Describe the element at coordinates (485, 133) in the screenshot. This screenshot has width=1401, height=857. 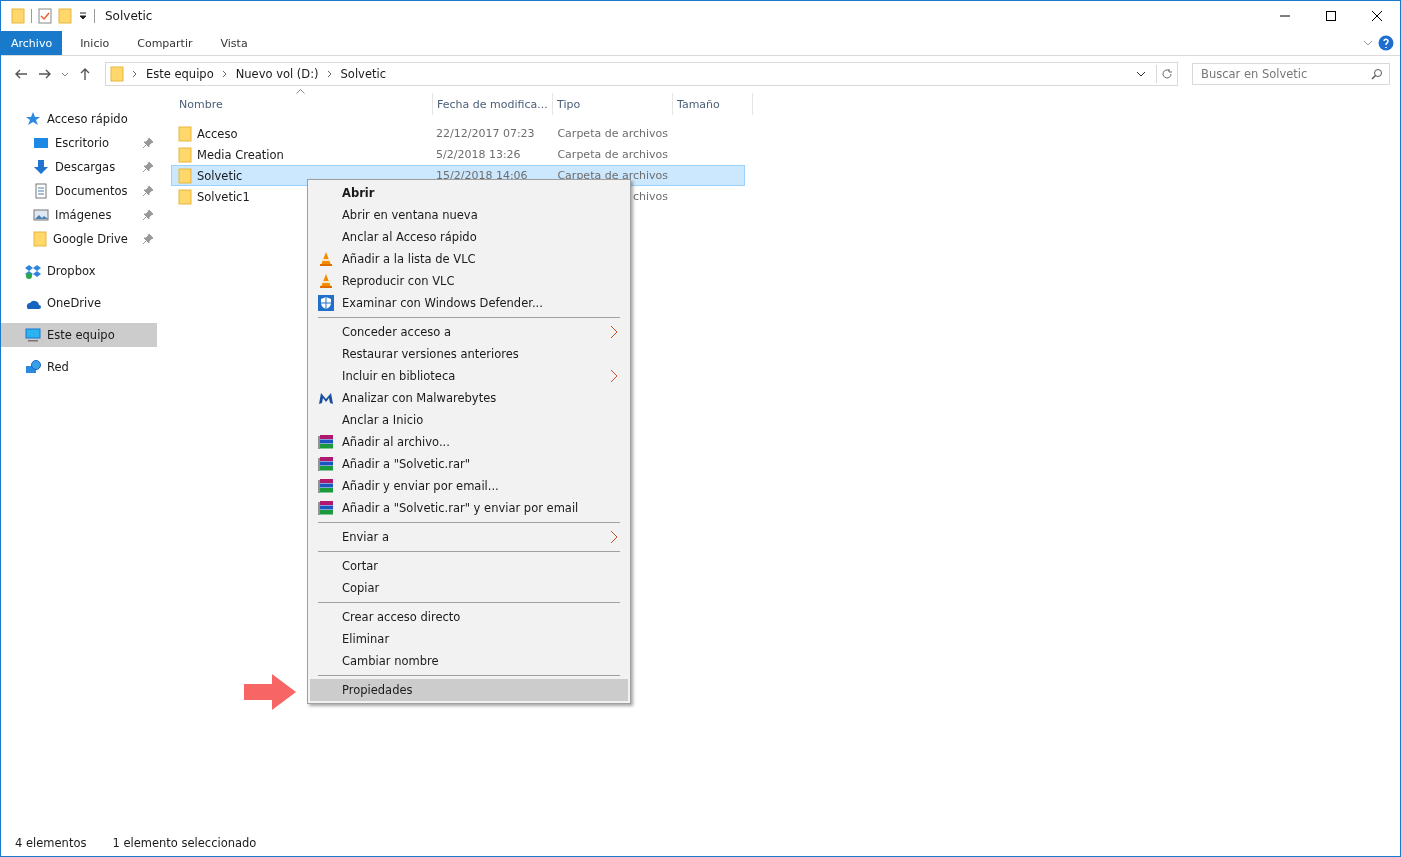
I see `date-cell-text: 22/12/2017 07:23` at that location.